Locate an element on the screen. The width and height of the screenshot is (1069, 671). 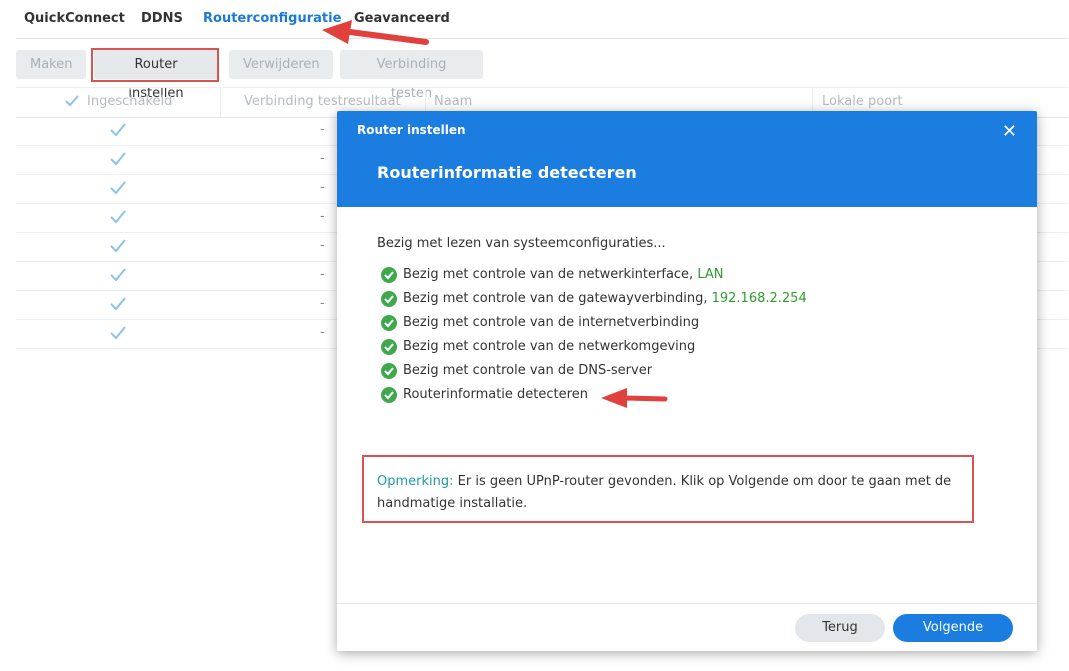
back-button: Terug is located at coordinates (840, 628).